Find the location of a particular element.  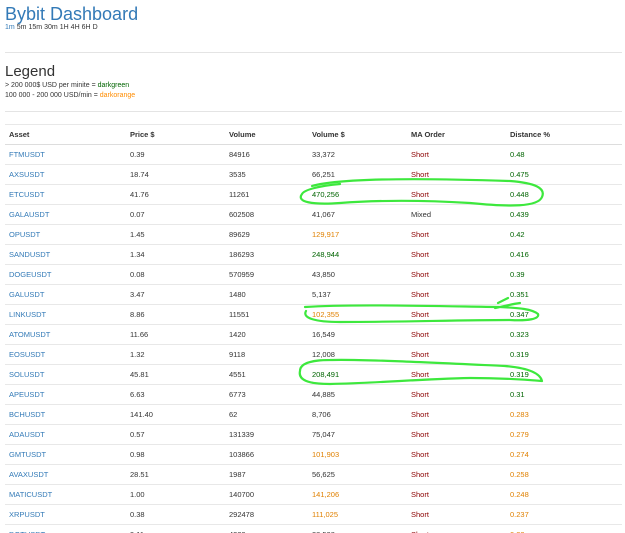

column-header-volume-usd: Volume $ is located at coordinates (357, 134).